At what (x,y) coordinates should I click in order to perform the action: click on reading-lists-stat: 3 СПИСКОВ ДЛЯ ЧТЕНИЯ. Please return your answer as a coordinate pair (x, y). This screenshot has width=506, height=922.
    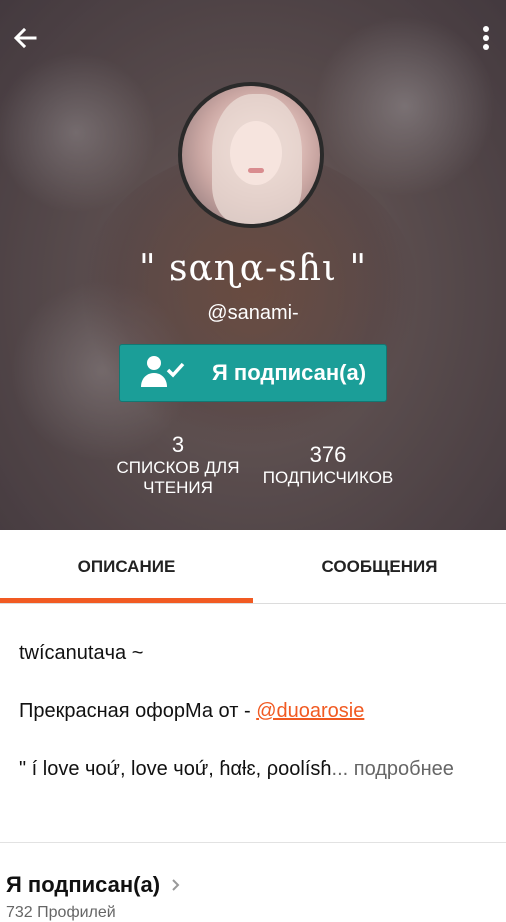
    Looking at the image, I should click on (178, 465).